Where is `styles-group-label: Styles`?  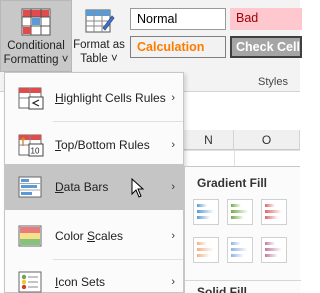 styles-group-label: Styles is located at coordinates (273, 82).